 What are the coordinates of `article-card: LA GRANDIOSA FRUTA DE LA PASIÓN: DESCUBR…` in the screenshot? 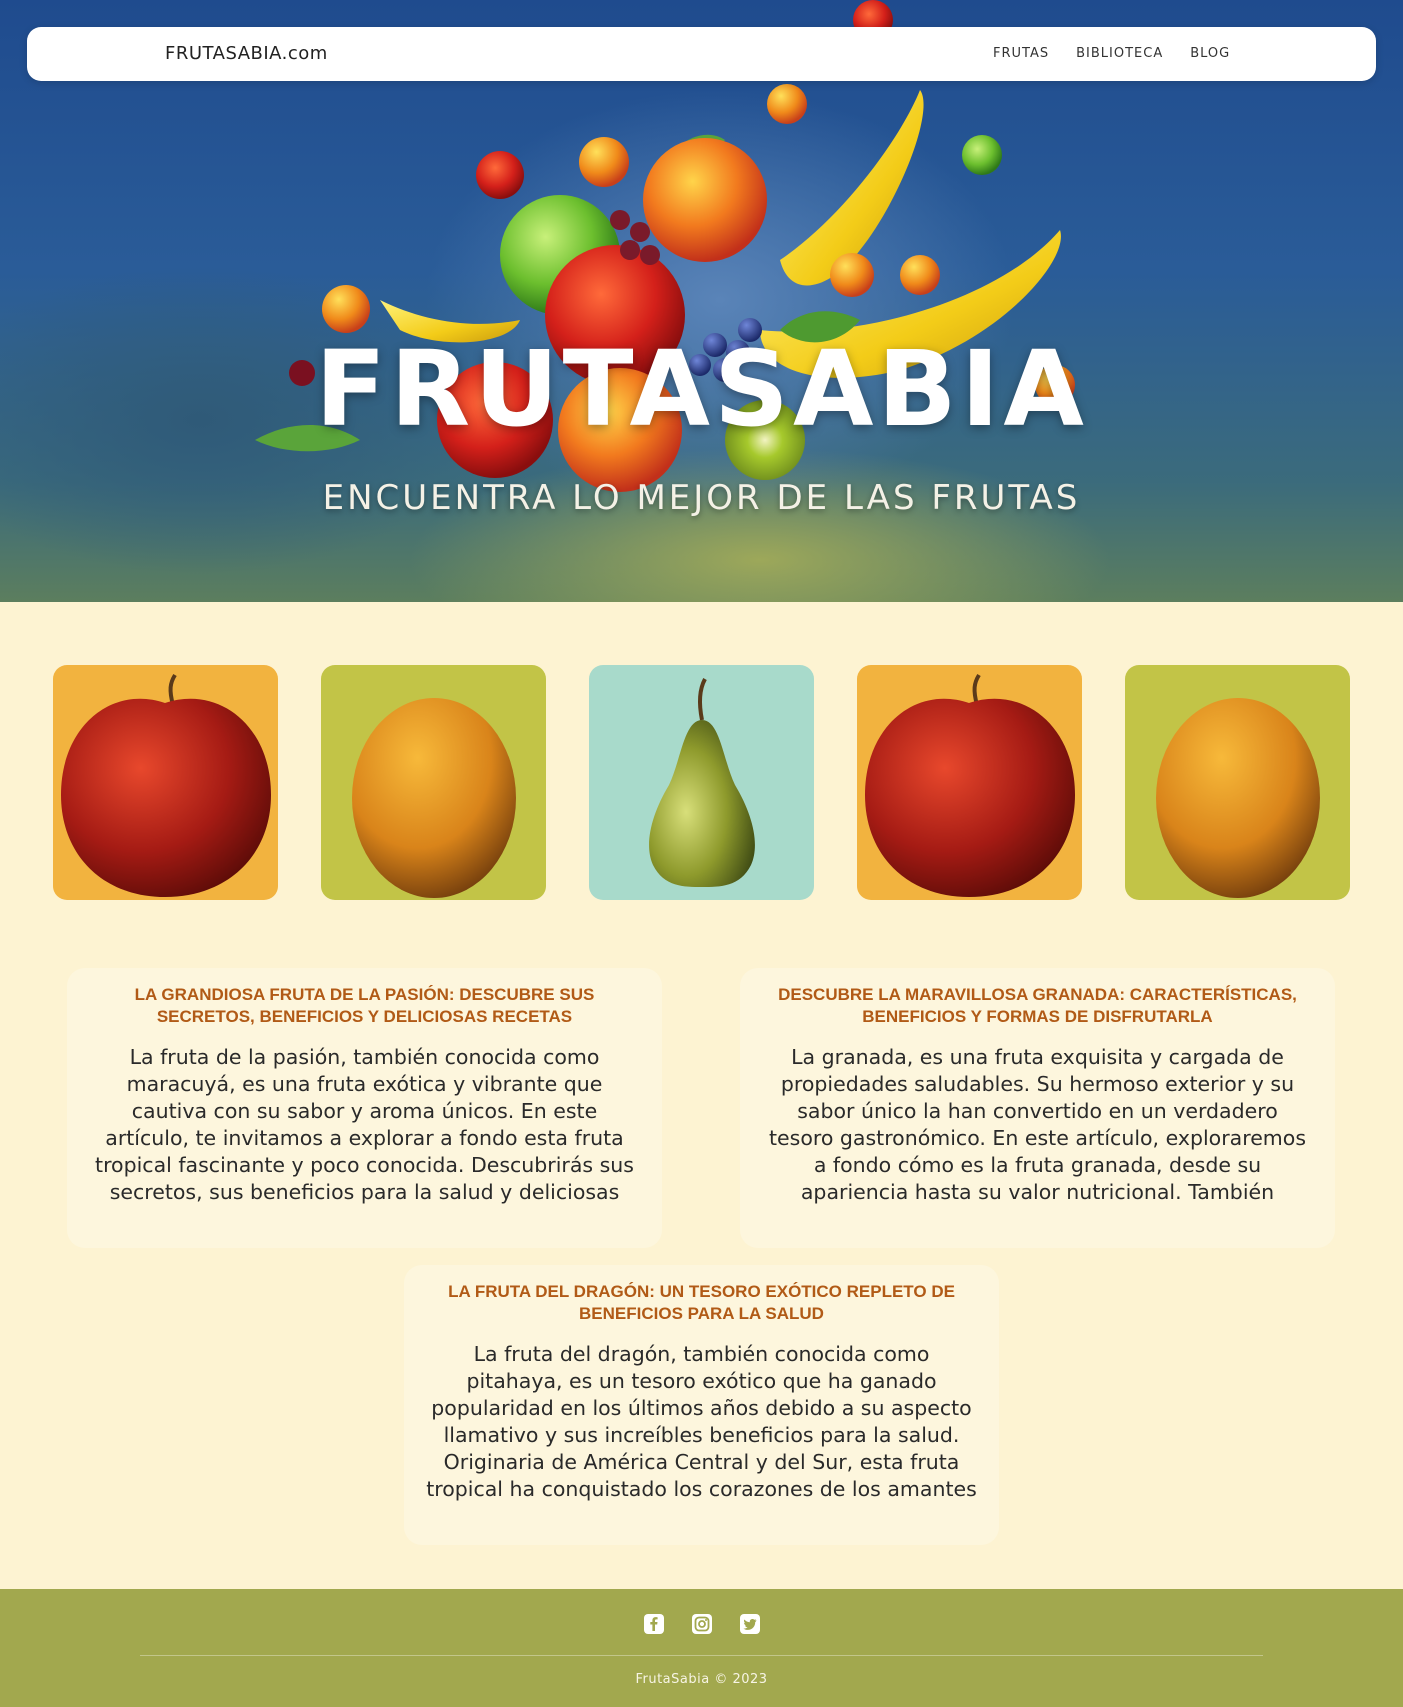 It's located at (364, 1108).